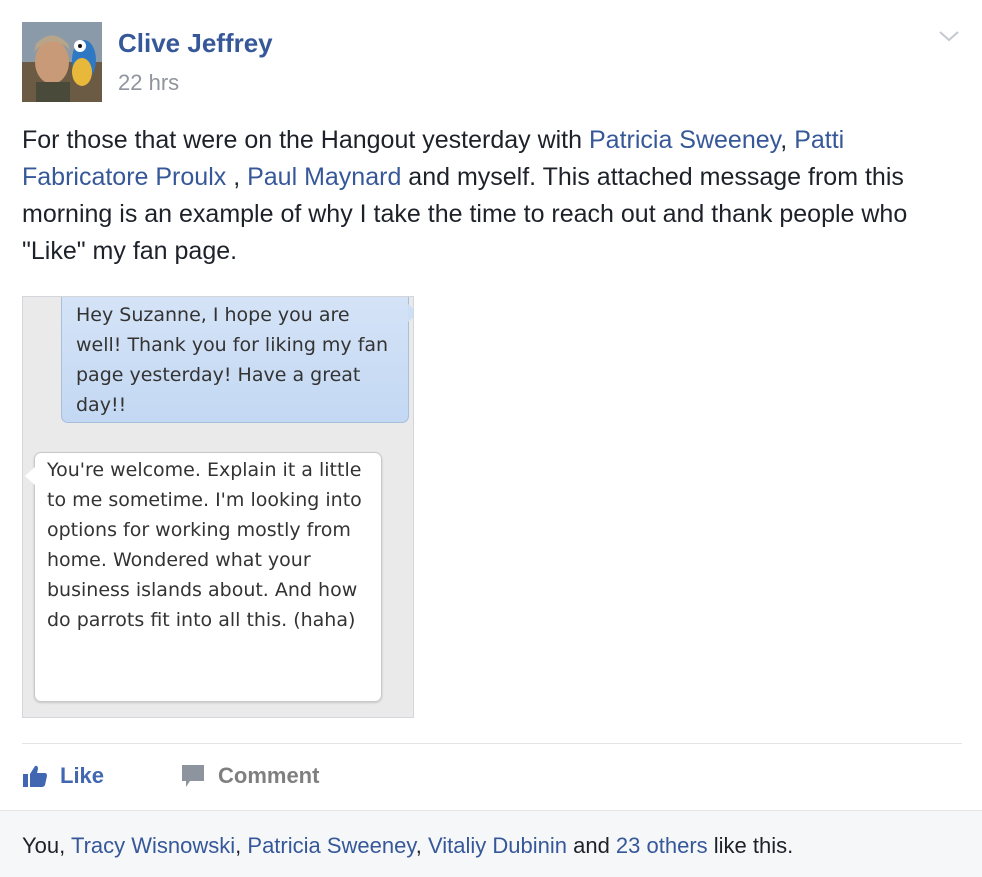 The image size is (982, 877). What do you see at coordinates (497, 845) in the screenshot?
I see `liker-link: Vitaliy Dubinin` at bounding box center [497, 845].